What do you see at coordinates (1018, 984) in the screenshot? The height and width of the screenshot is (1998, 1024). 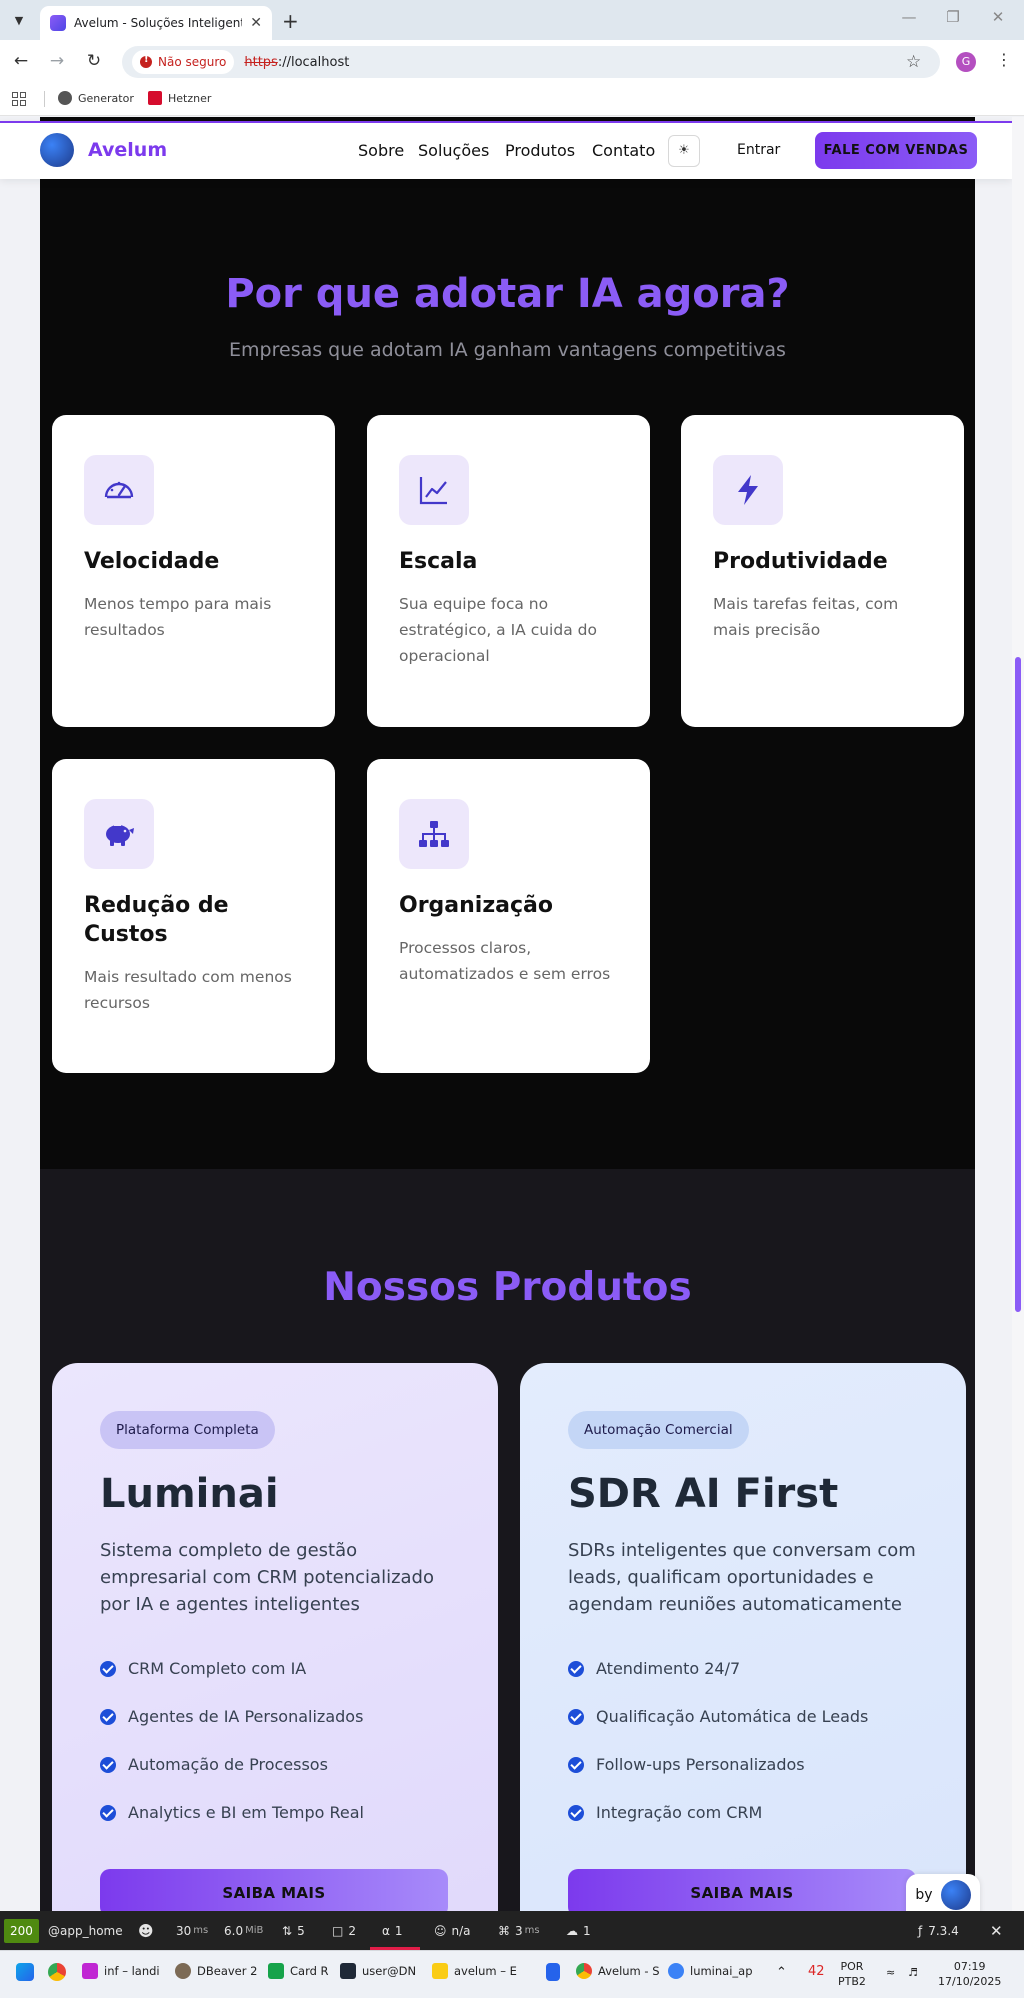 I see `scrollbar-thumb` at bounding box center [1018, 984].